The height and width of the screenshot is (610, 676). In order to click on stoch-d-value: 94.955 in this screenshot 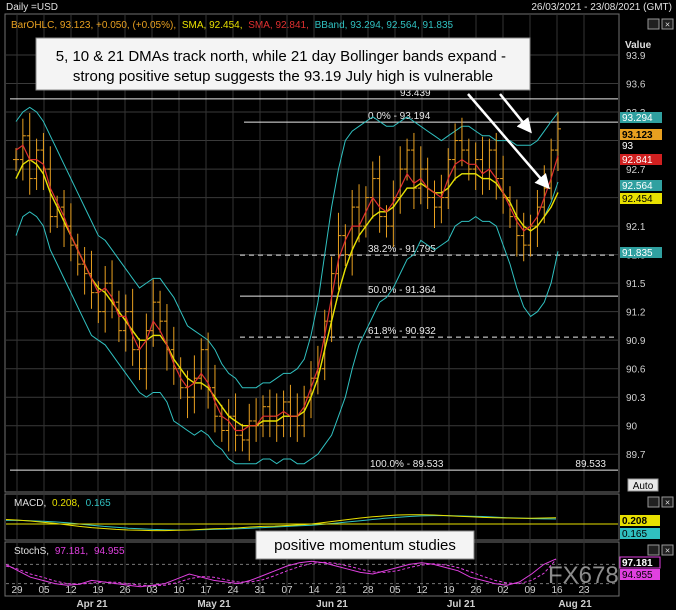, I will do `click(109, 551)`.